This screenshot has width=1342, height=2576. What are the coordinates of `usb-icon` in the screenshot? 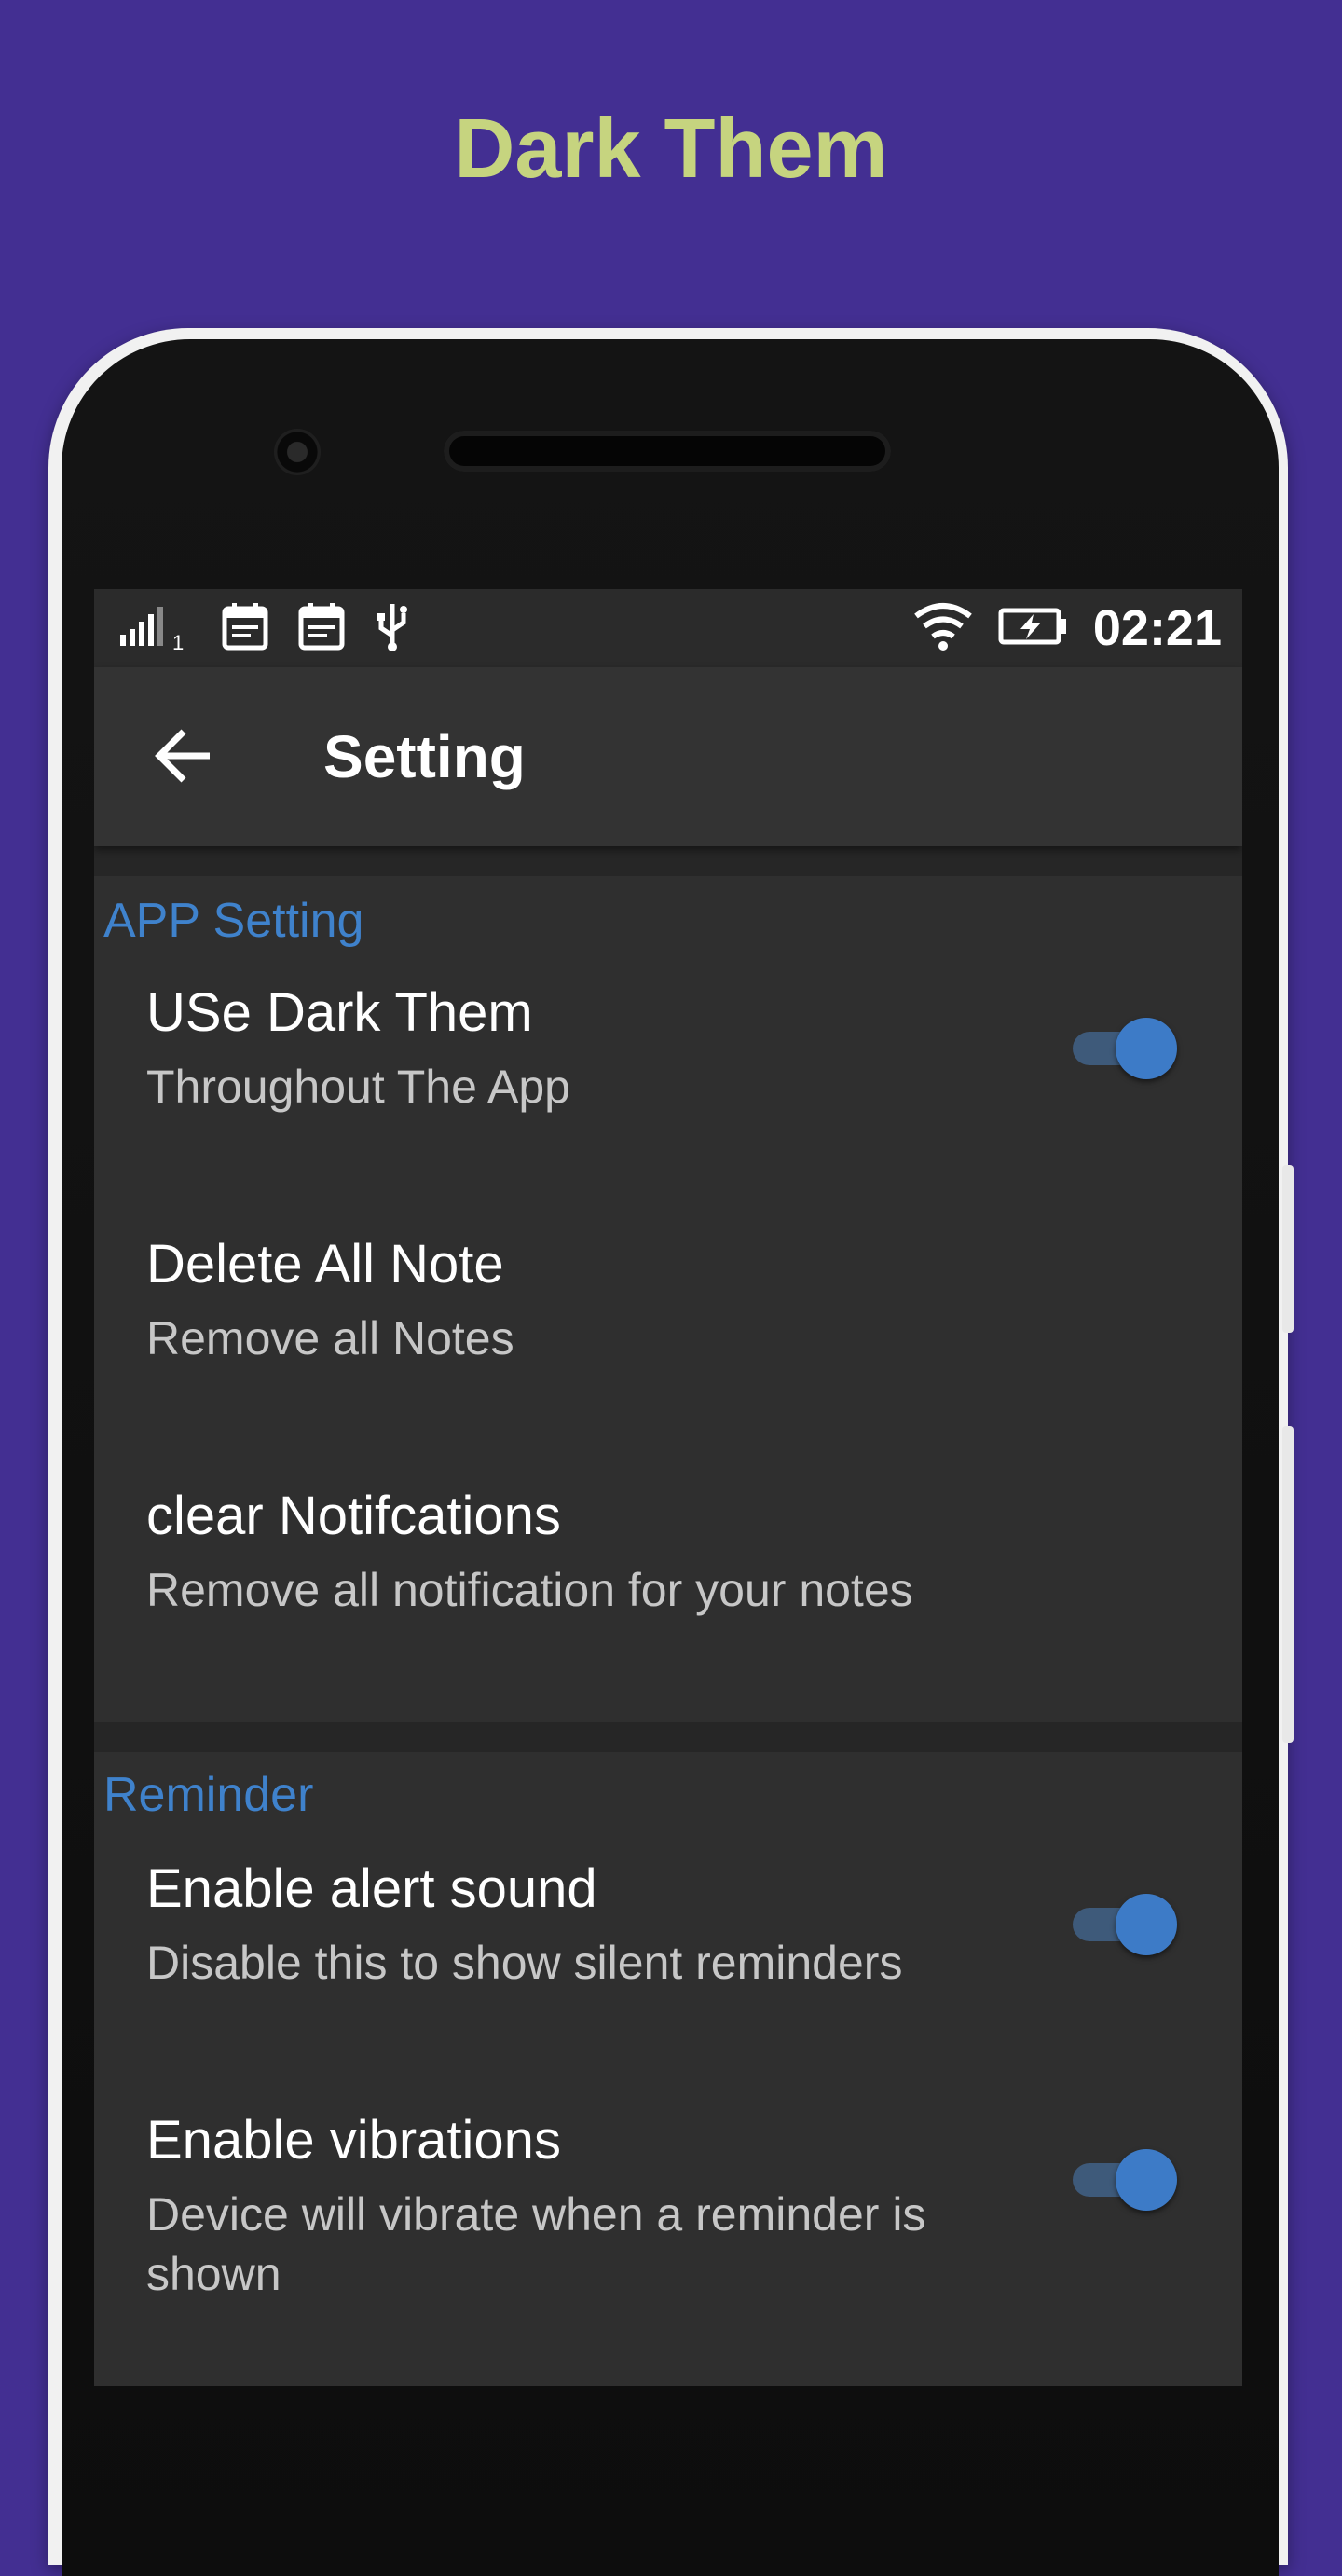 It's located at (392, 628).